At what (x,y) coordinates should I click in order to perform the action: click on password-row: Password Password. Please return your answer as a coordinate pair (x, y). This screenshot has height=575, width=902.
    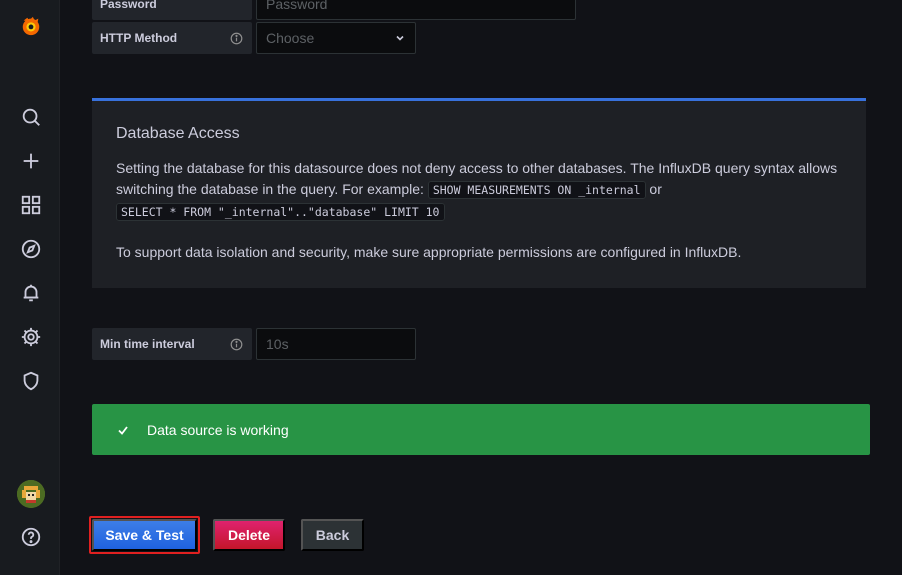
    Looking at the image, I should click on (334, 10).